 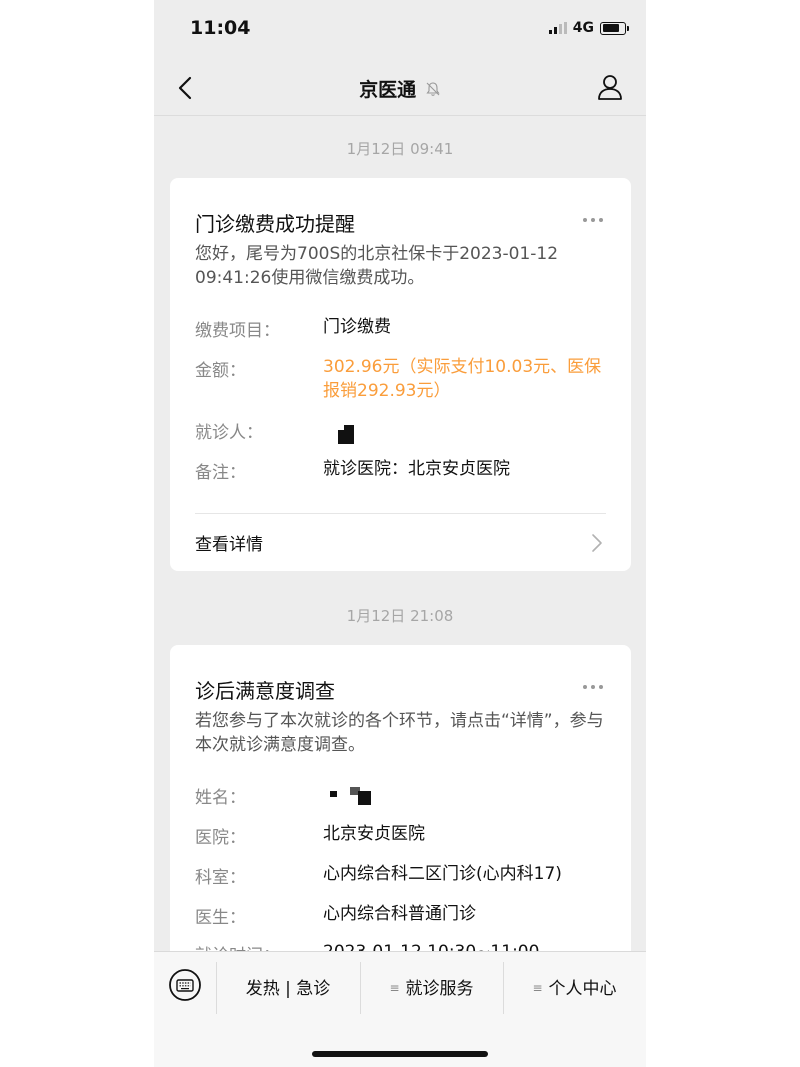 I want to click on field-label: 就诊人：, so click(x=229, y=433).